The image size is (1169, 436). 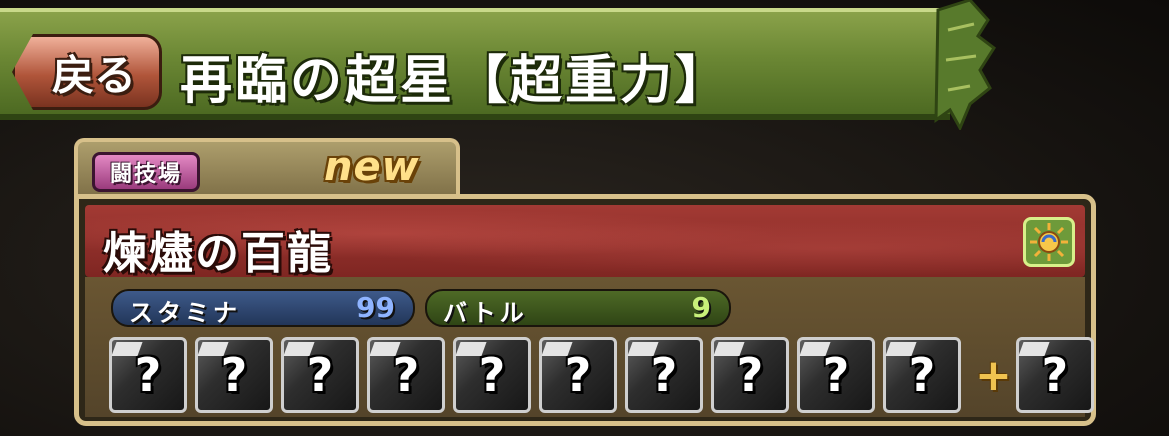 What do you see at coordinates (1054, 375) in the screenshot?
I see `extra-drop-slot: ?` at bounding box center [1054, 375].